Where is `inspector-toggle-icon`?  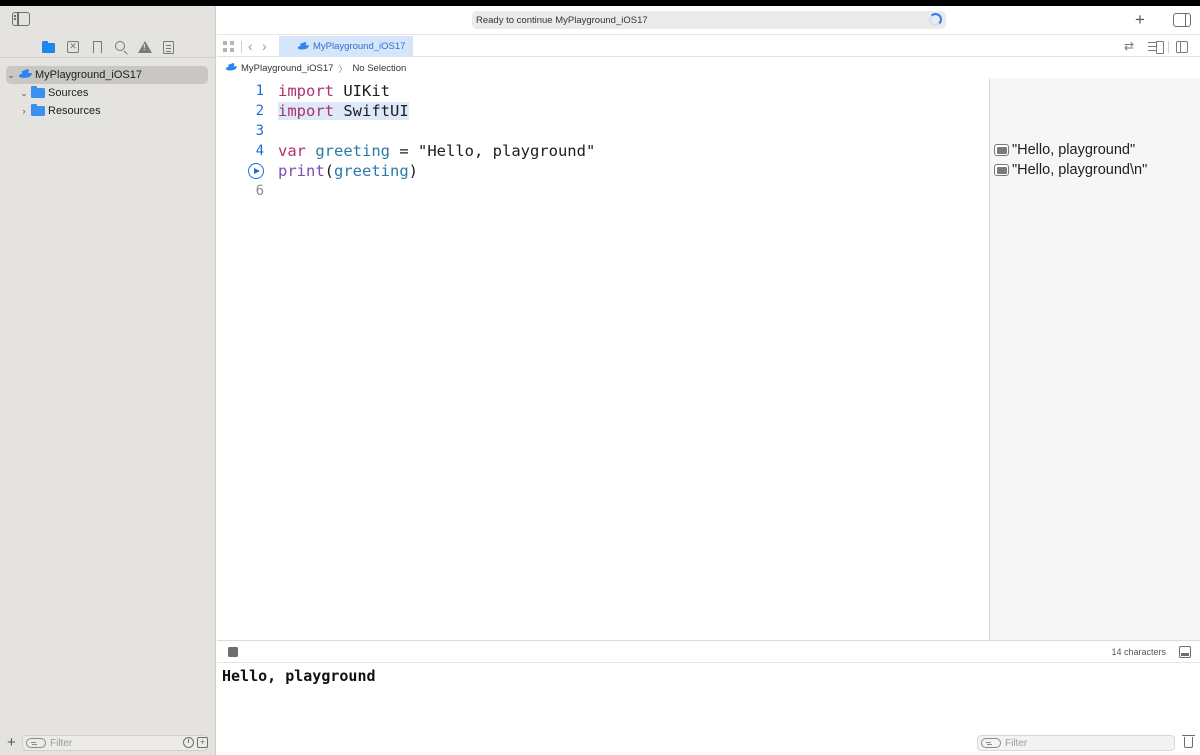 inspector-toggle-icon is located at coordinates (1182, 20).